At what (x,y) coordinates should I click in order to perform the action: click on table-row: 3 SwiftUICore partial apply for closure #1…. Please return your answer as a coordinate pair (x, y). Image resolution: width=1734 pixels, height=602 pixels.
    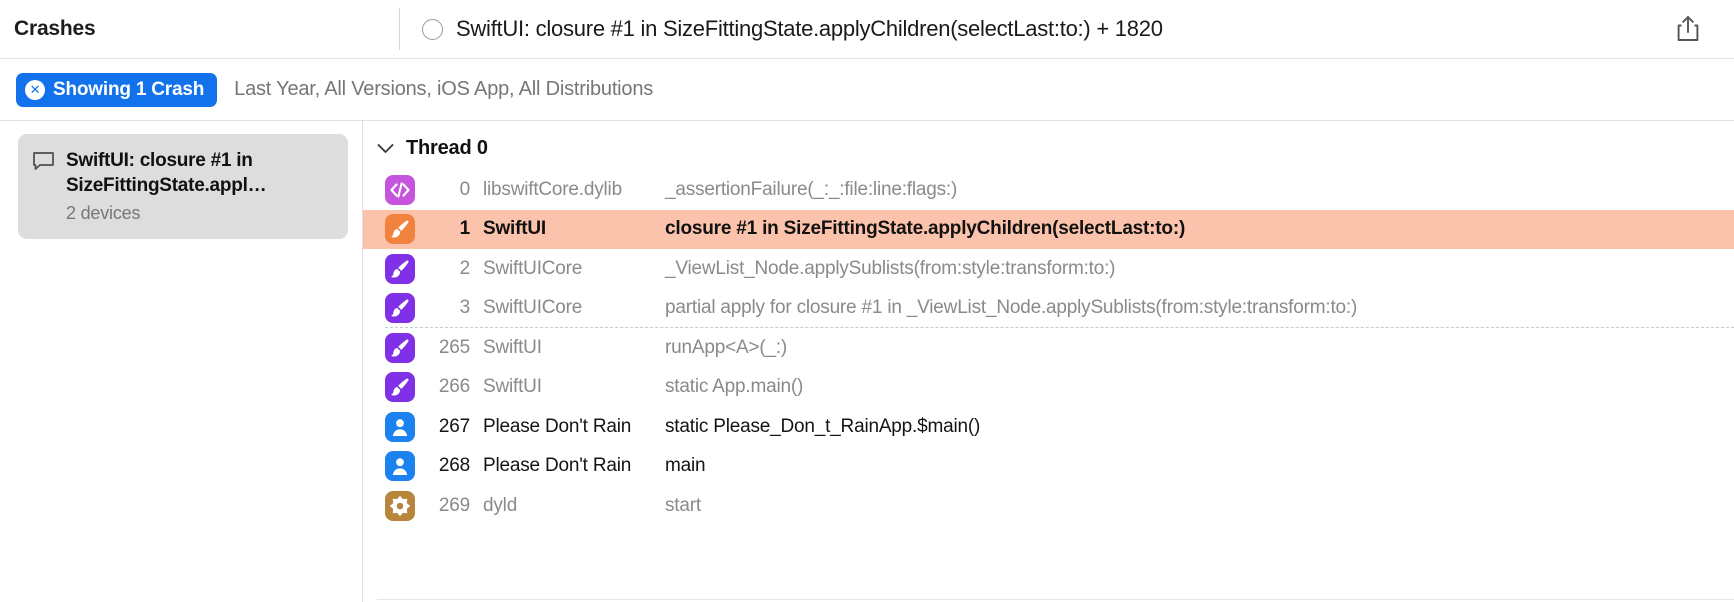
    Looking at the image, I should click on (1048, 309).